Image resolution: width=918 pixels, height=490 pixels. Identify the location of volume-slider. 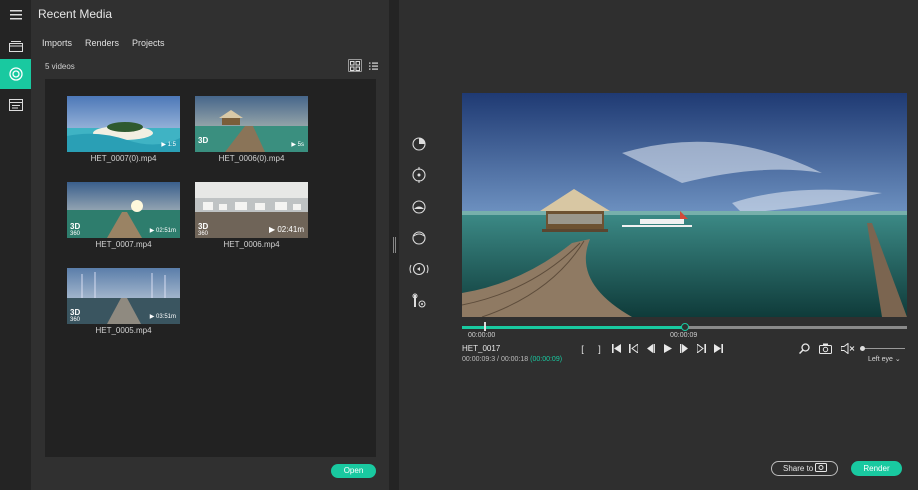
(882, 348).